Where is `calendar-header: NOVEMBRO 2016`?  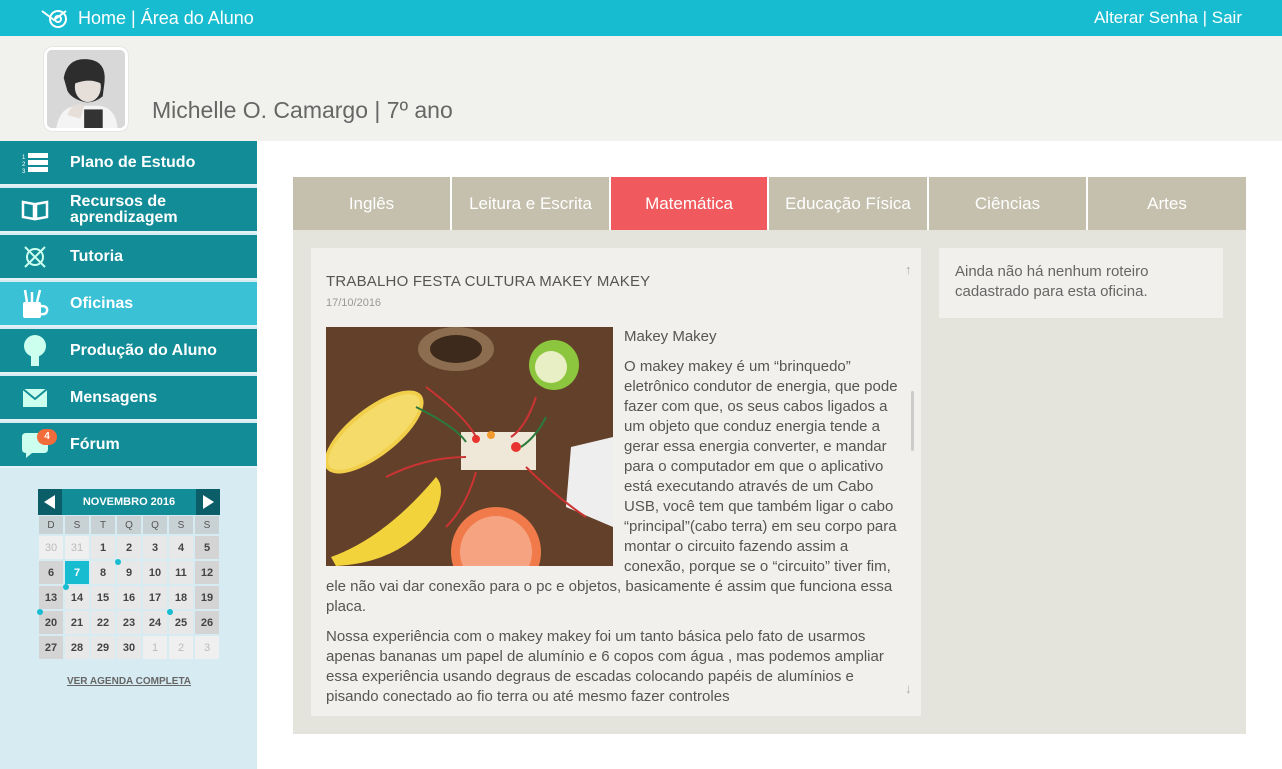
calendar-header: NOVEMBRO 2016 is located at coordinates (129, 502).